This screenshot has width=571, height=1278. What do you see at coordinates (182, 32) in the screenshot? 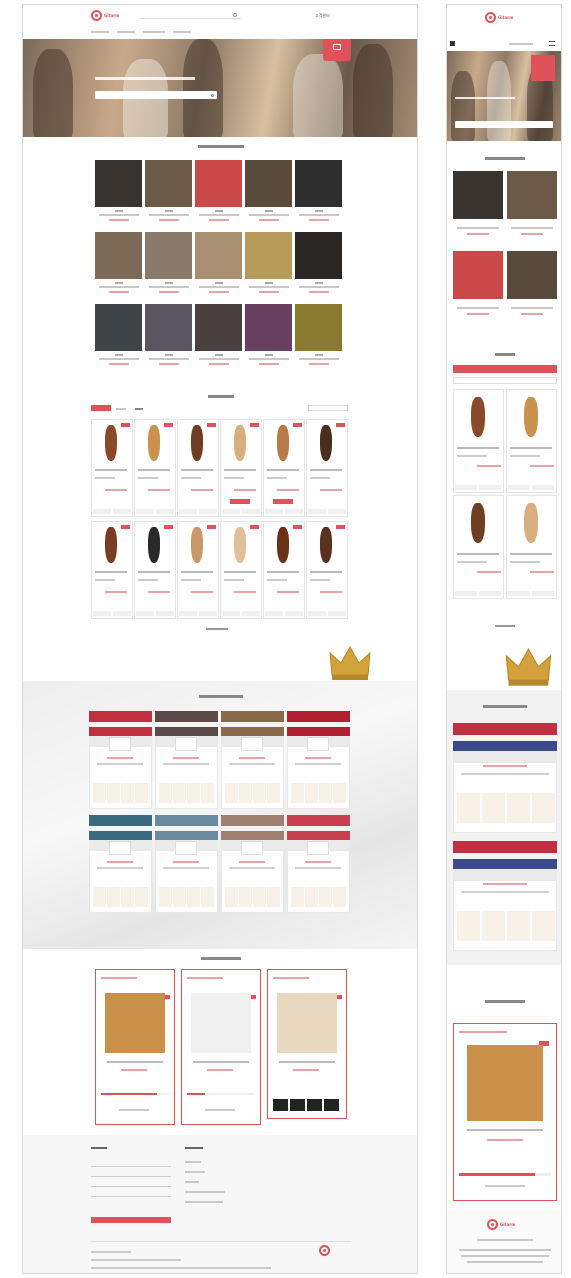
I see `nav-item` at bounding box center [182, 32].